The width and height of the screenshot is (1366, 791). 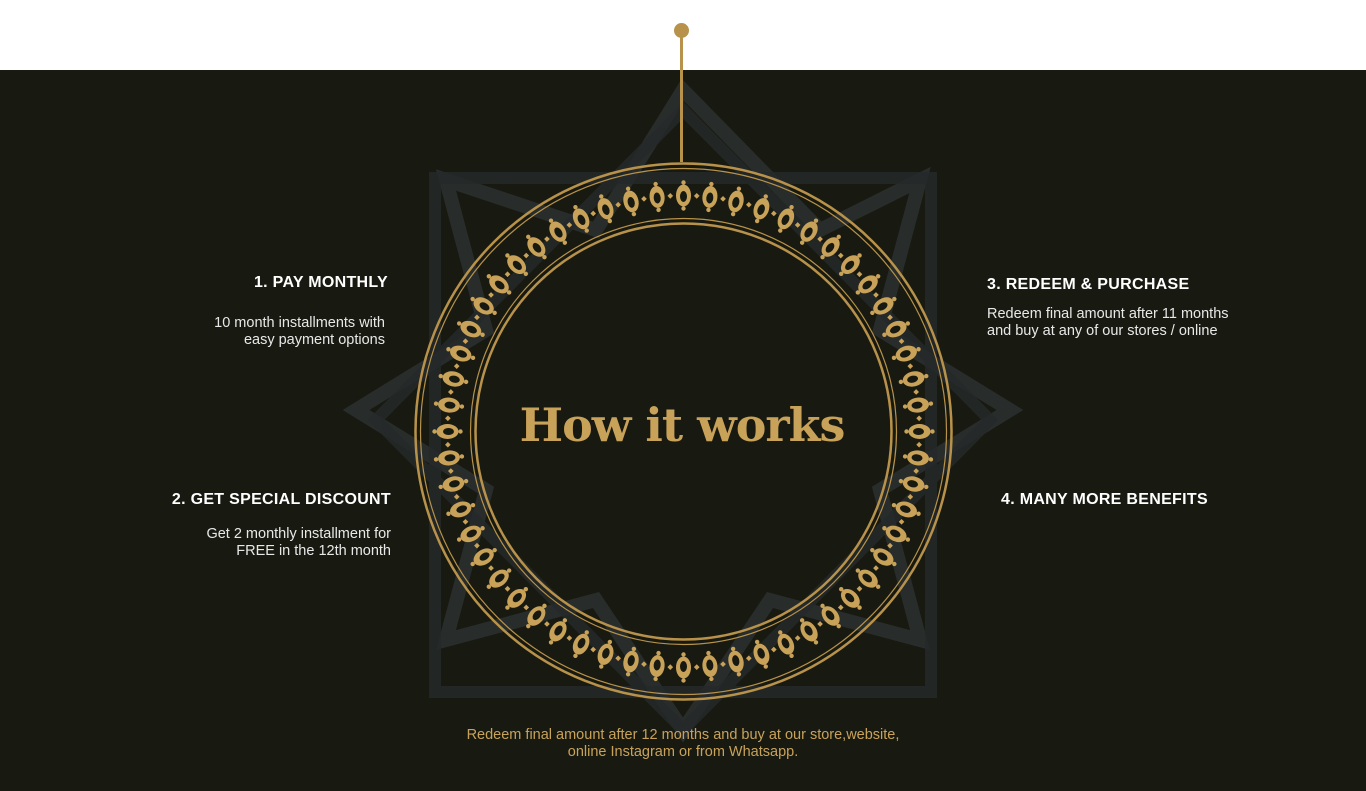 What do you see at coordinates (1104, 499) in the screenshot?
I see `step-4-title: 4. MANY MORE BENEFITS` at bounding box center [1104, 499].